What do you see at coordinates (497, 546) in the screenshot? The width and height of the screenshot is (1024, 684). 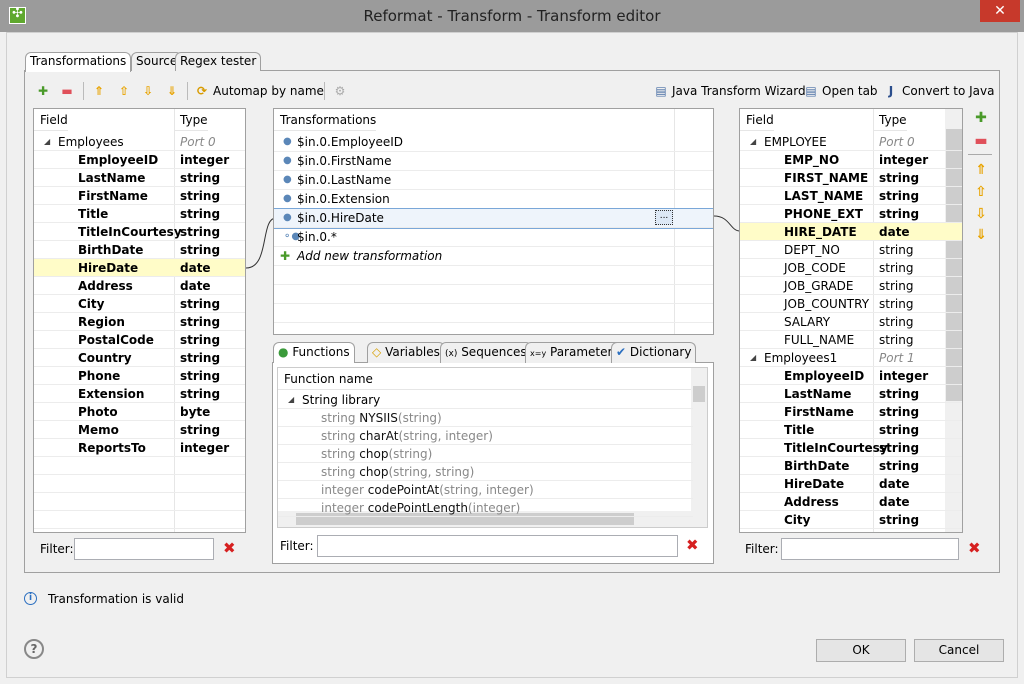 I see `functions-filter-input` at bounding box center [497, 546].